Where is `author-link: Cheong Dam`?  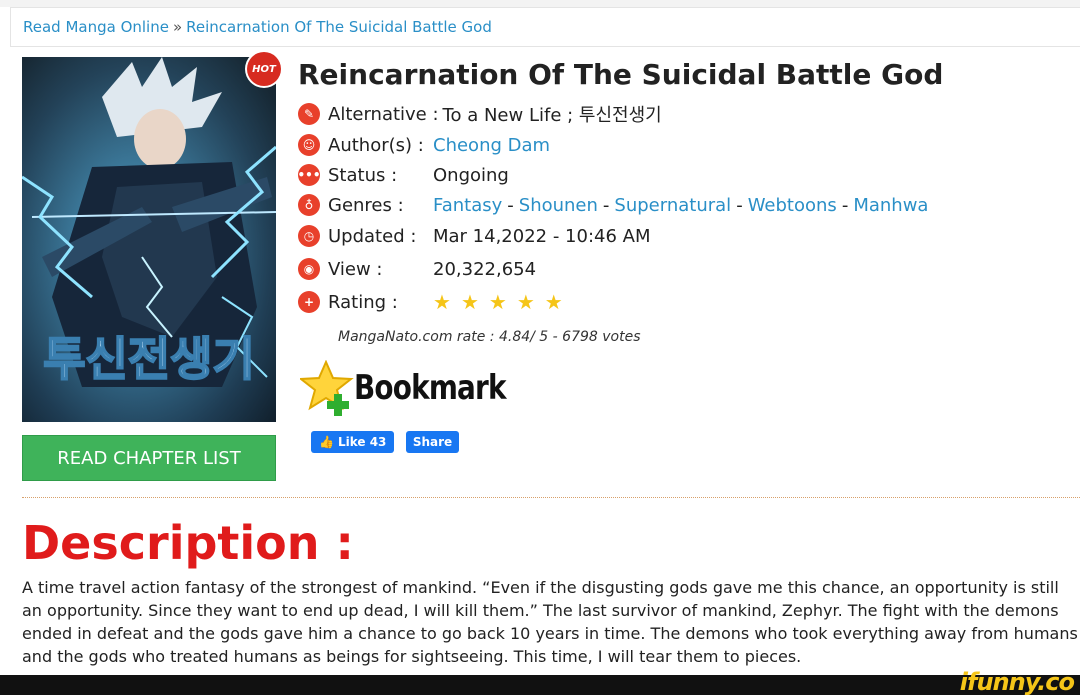 author-link: Cheong Dam is located at coordinates (491, 145).